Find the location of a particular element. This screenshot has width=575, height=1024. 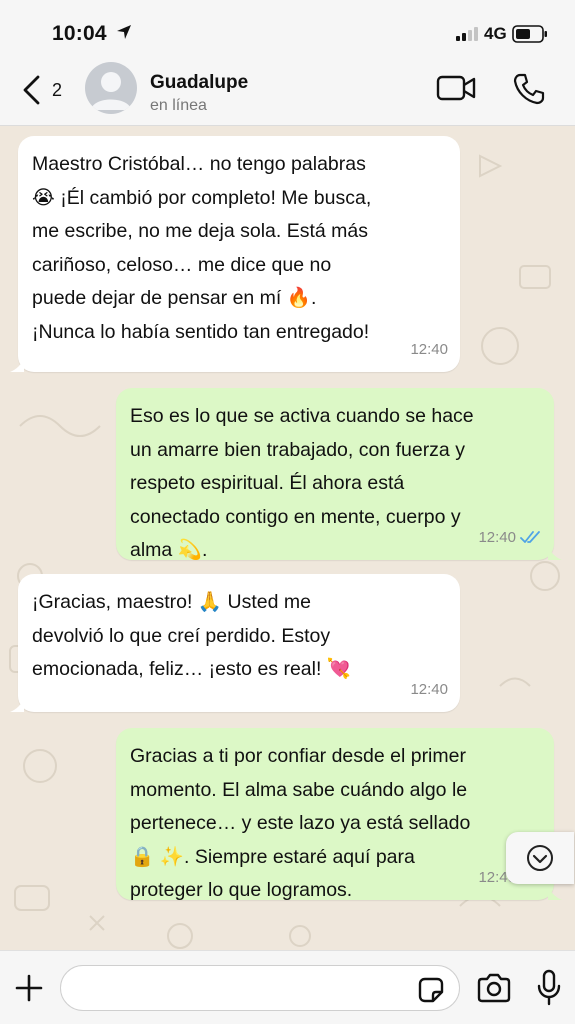

contact-status: en línea is located at coordinates (178, 105).